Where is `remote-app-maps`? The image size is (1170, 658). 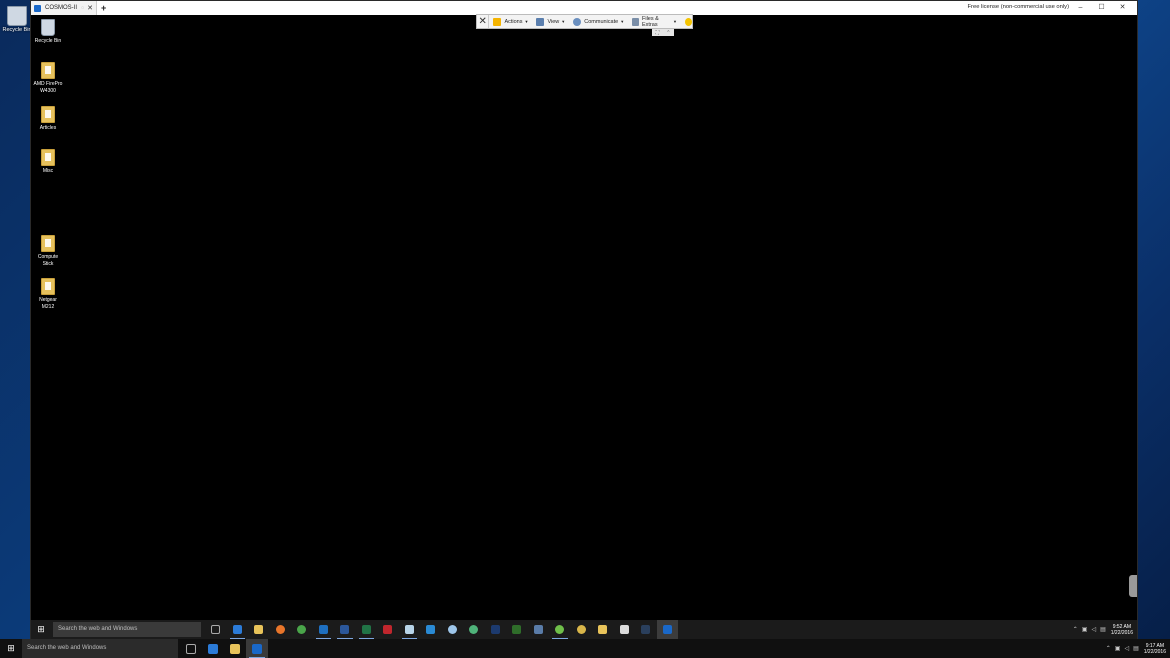 remote-app-maps is located at coordinates (560, 629).